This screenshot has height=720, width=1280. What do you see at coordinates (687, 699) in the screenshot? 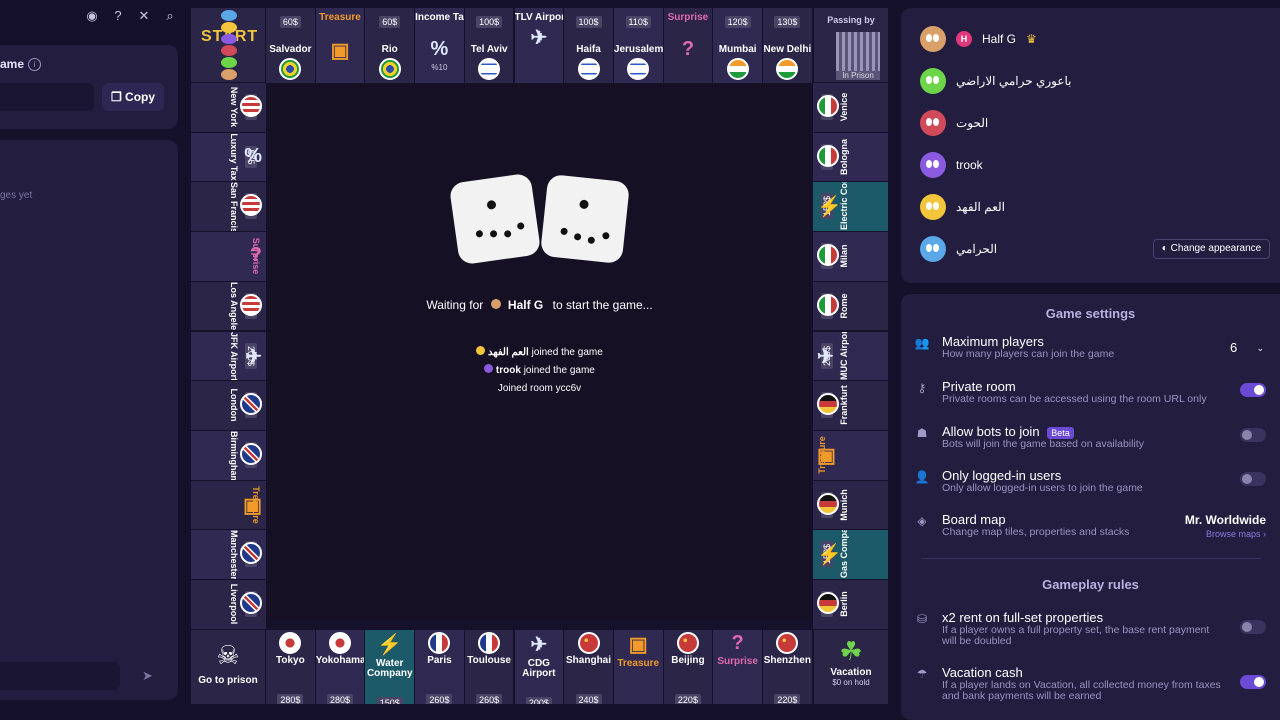
I see `tile-price: 220$` at bounding box center [687, 699].